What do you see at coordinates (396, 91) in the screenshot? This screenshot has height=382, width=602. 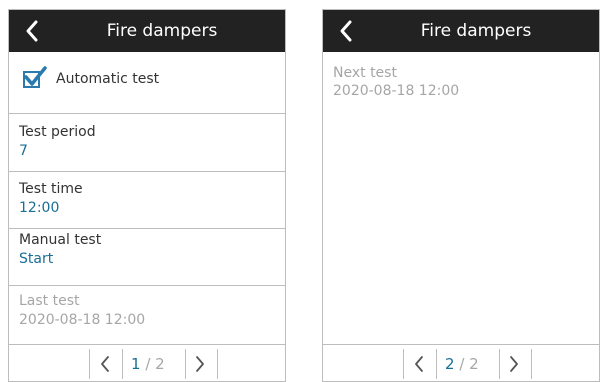 I see `next-test-value: 2020-08-18 12:00` at bounding box center [396, 91].